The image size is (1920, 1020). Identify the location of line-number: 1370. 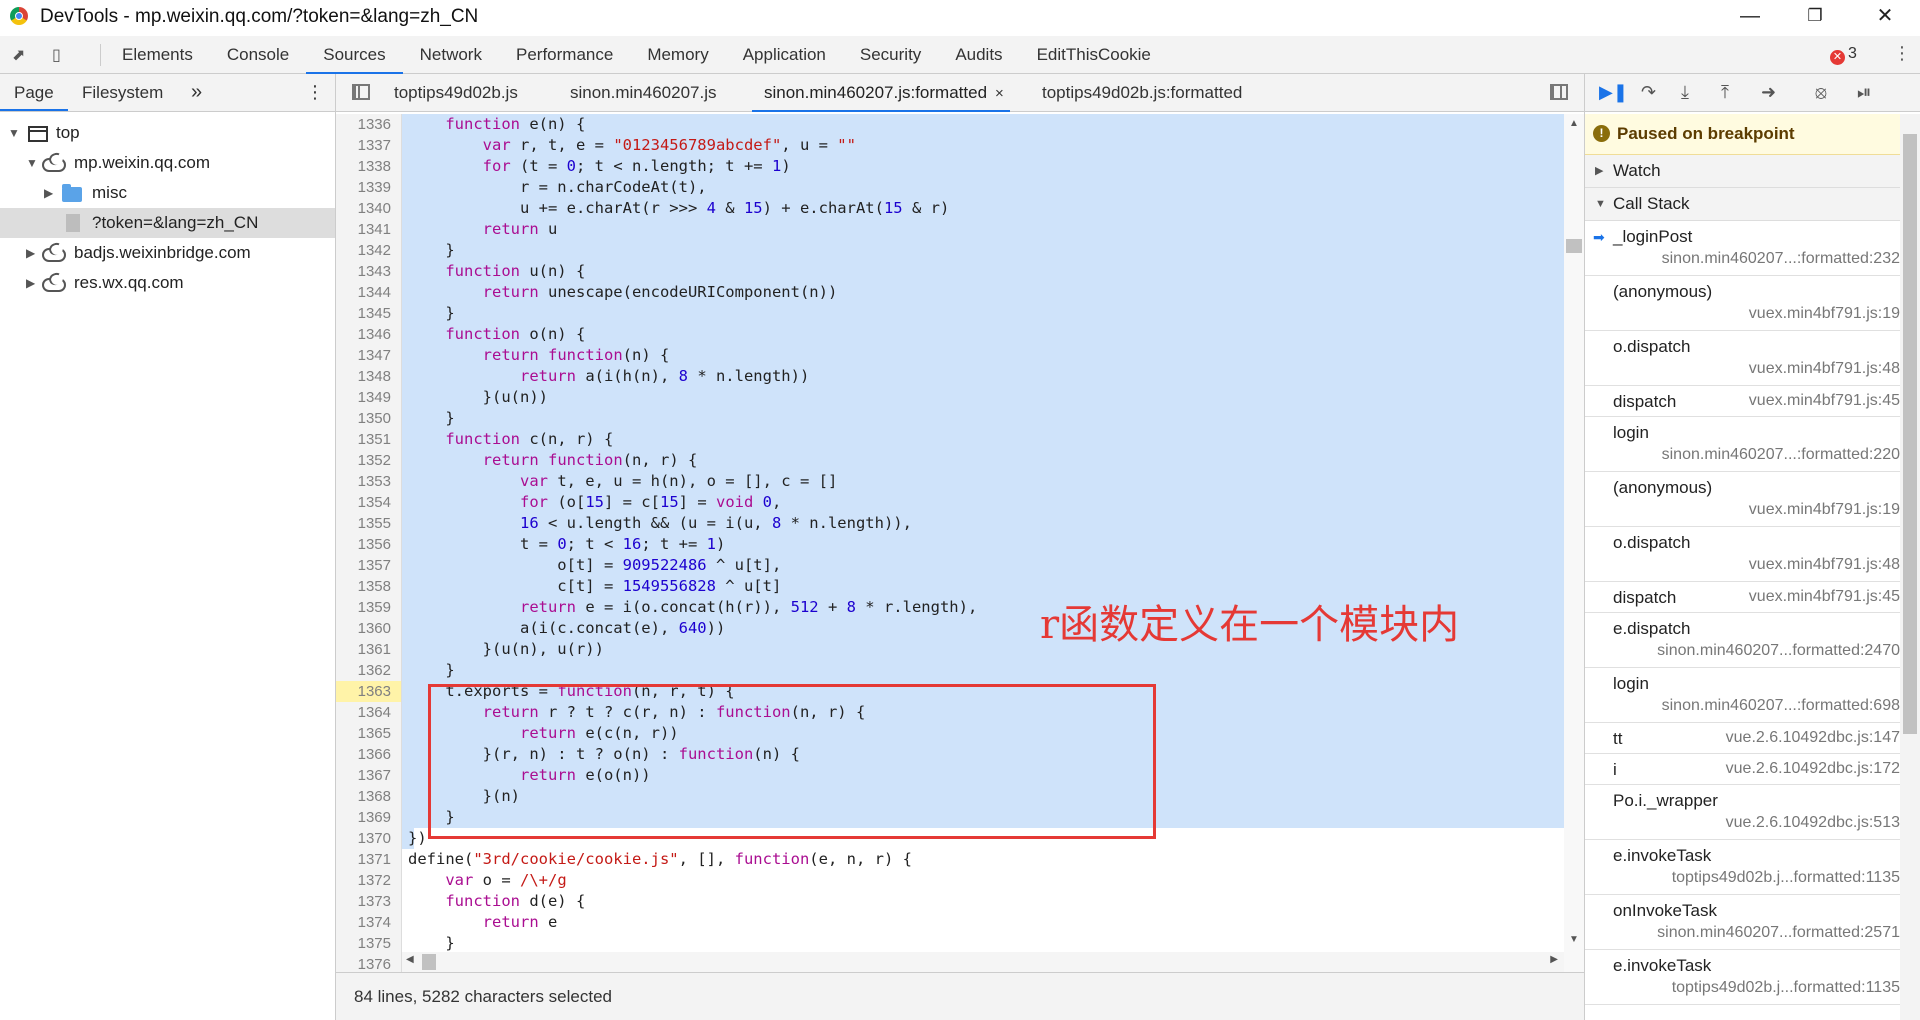
(368, 838).